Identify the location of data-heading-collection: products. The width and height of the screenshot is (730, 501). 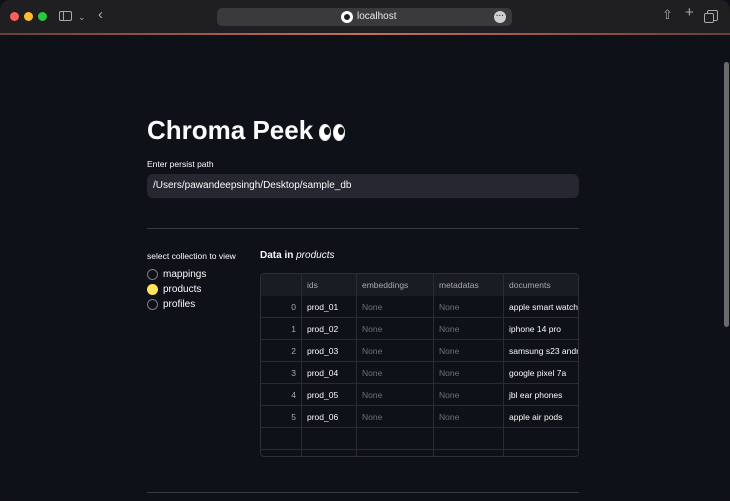
(315, 255).